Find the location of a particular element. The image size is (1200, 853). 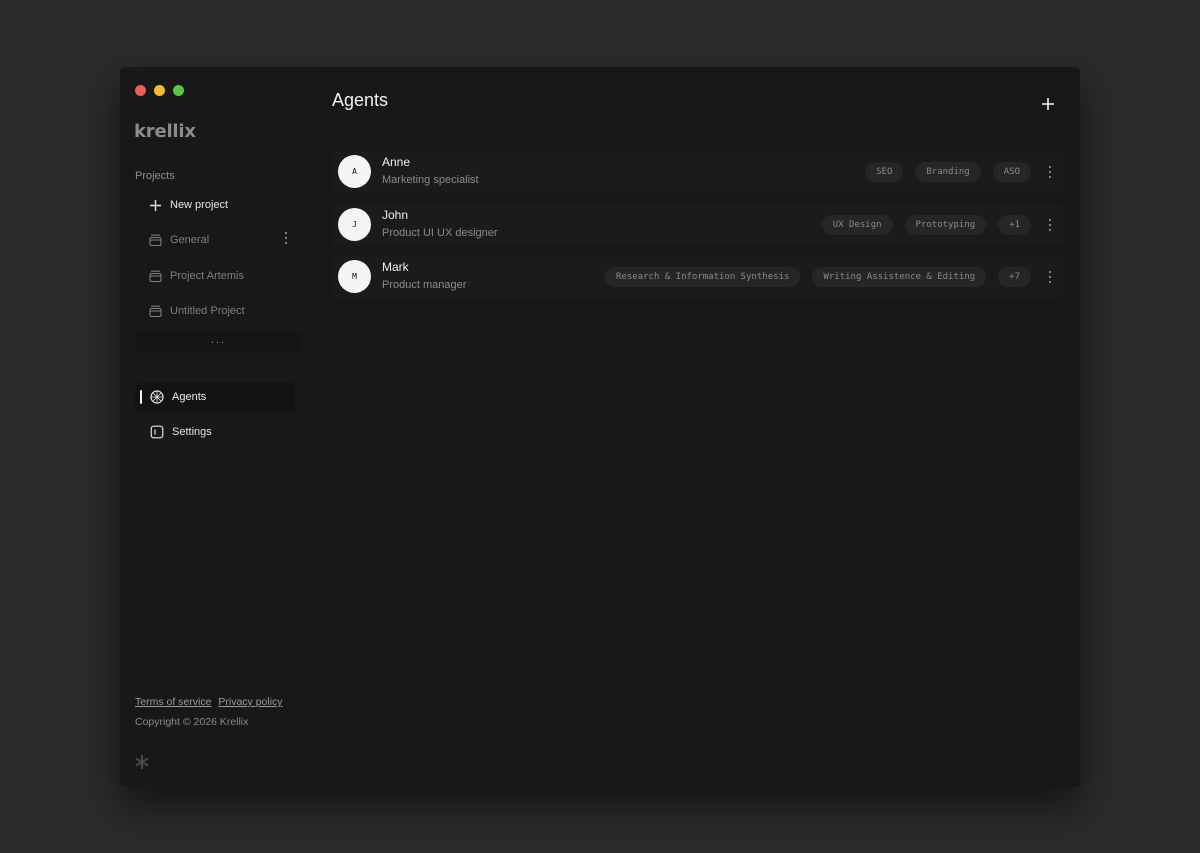

tag: Prototyping is located at coordinates (945, 225).